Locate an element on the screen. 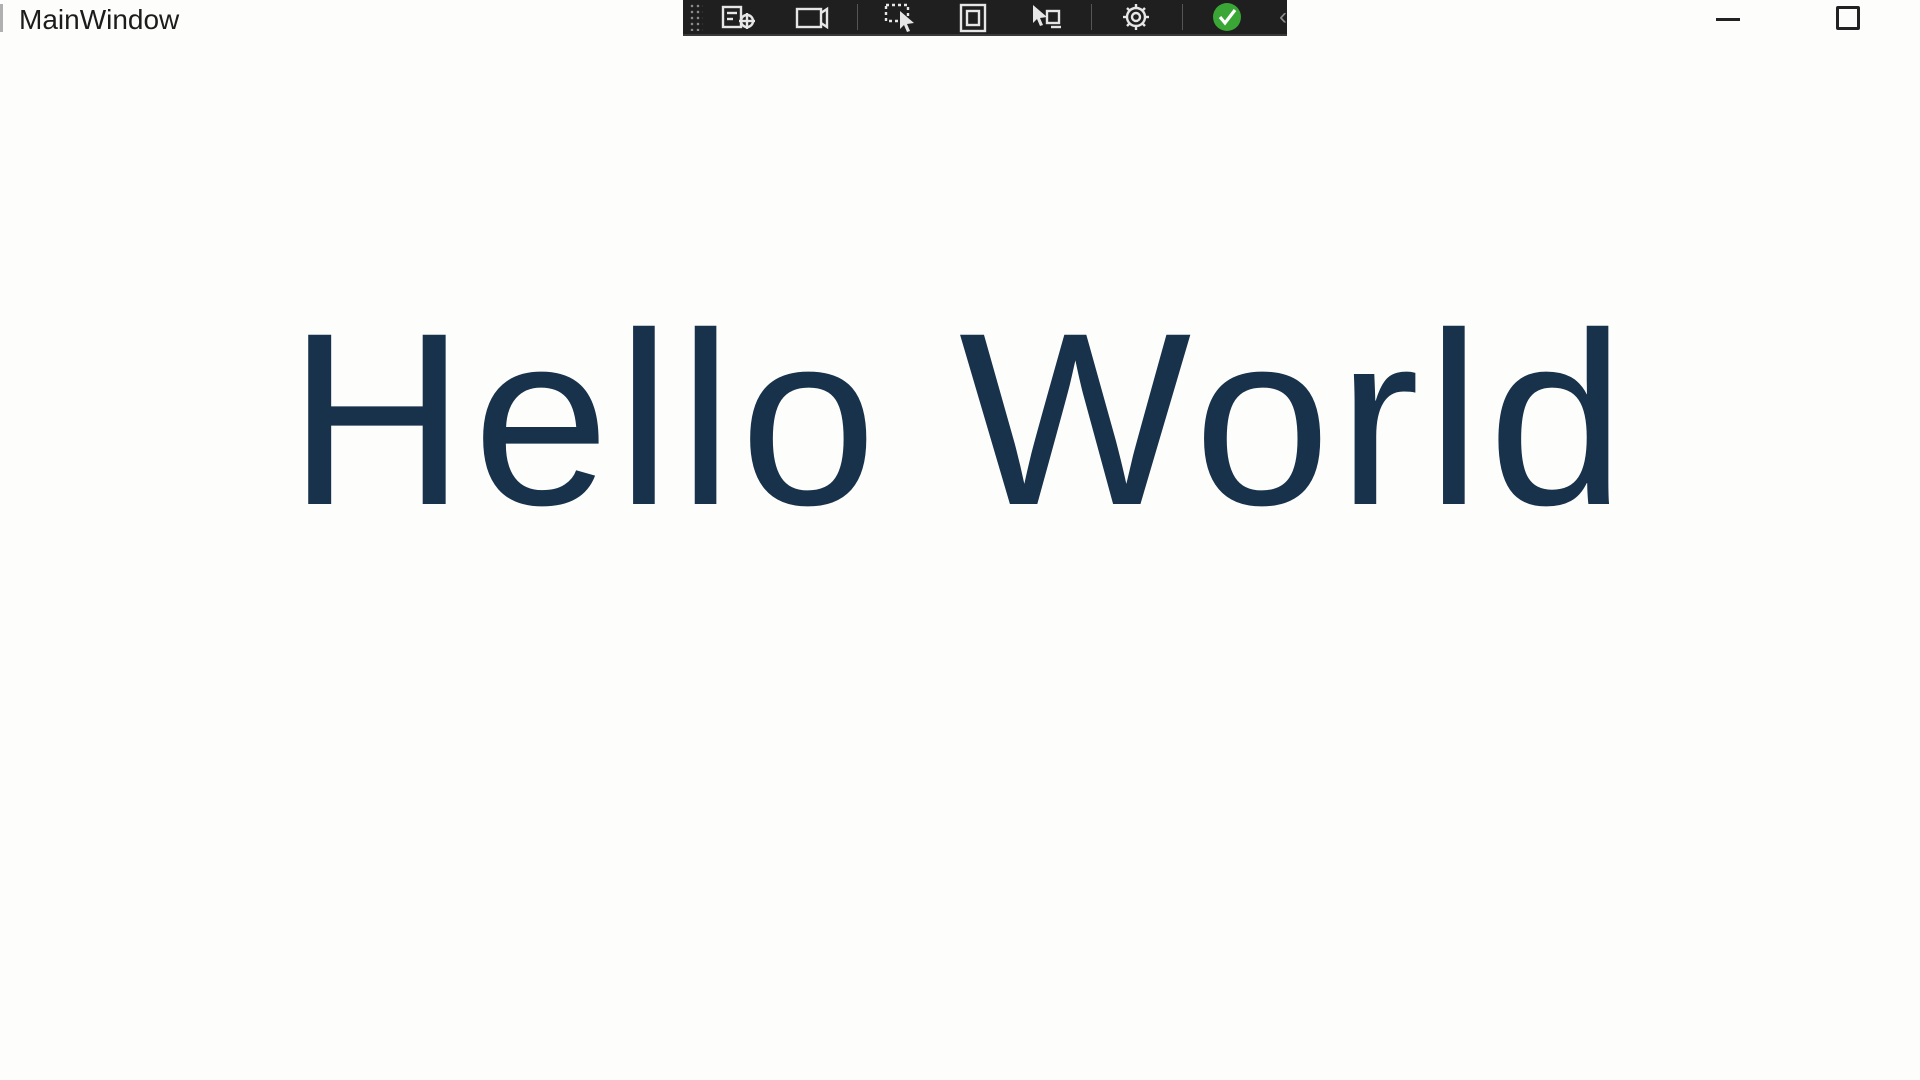 Image resolution: width=1920 pixels, height=1080 pixels. collapse-toolbar-icon: ‹ is located at coordinates (1283, 17).